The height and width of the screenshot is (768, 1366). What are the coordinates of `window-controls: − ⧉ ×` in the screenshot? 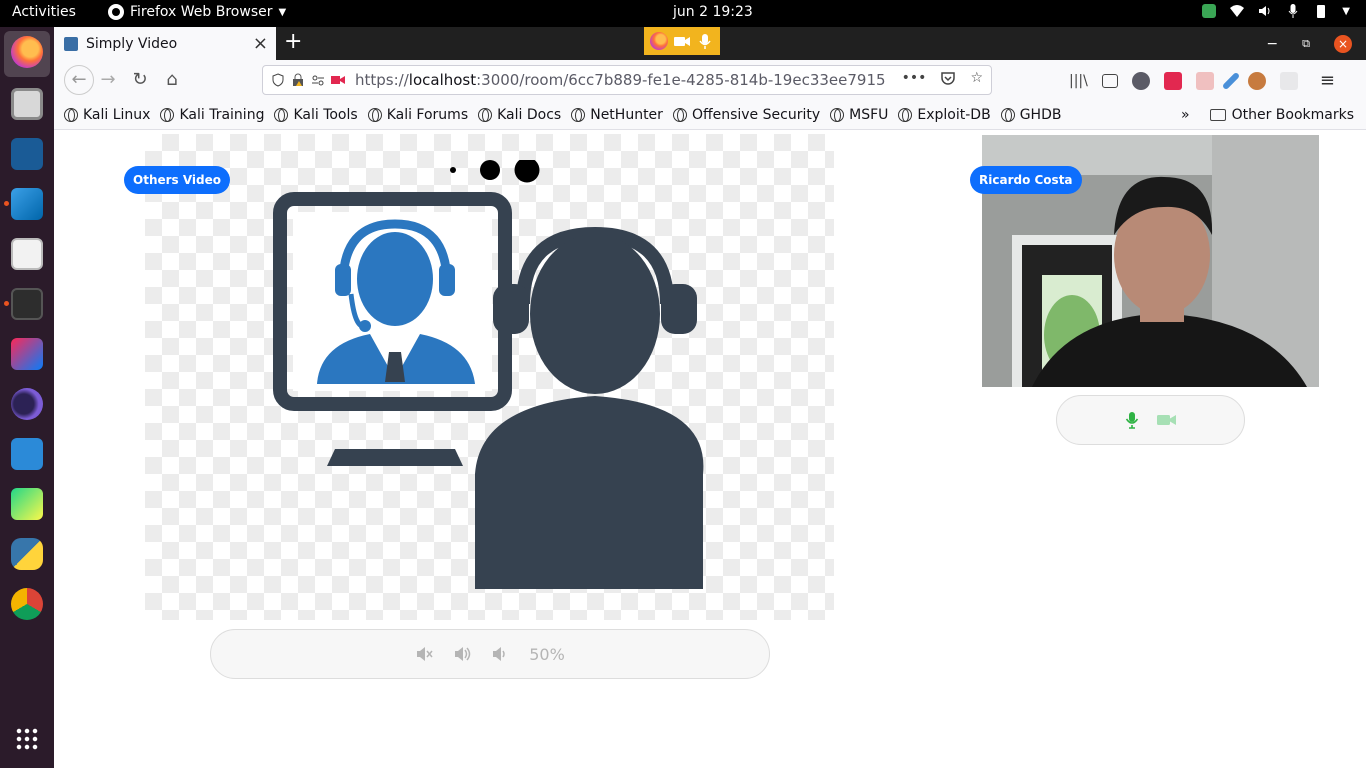 It's located at (1316, 43).